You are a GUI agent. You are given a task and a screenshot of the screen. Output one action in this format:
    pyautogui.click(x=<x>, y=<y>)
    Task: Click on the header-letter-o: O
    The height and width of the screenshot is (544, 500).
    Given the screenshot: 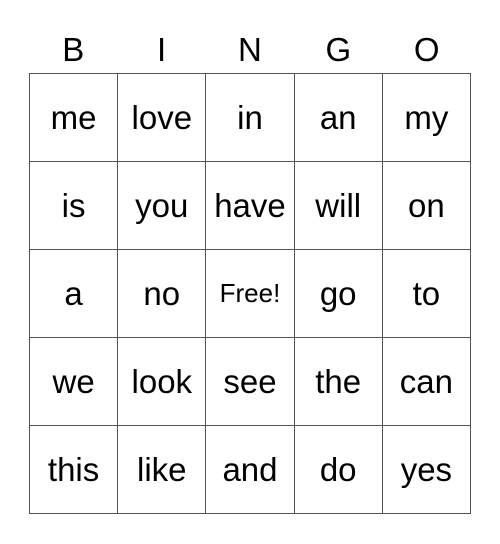 What is the action you would take?
    pyautogui.click(x=426, y=49)
    